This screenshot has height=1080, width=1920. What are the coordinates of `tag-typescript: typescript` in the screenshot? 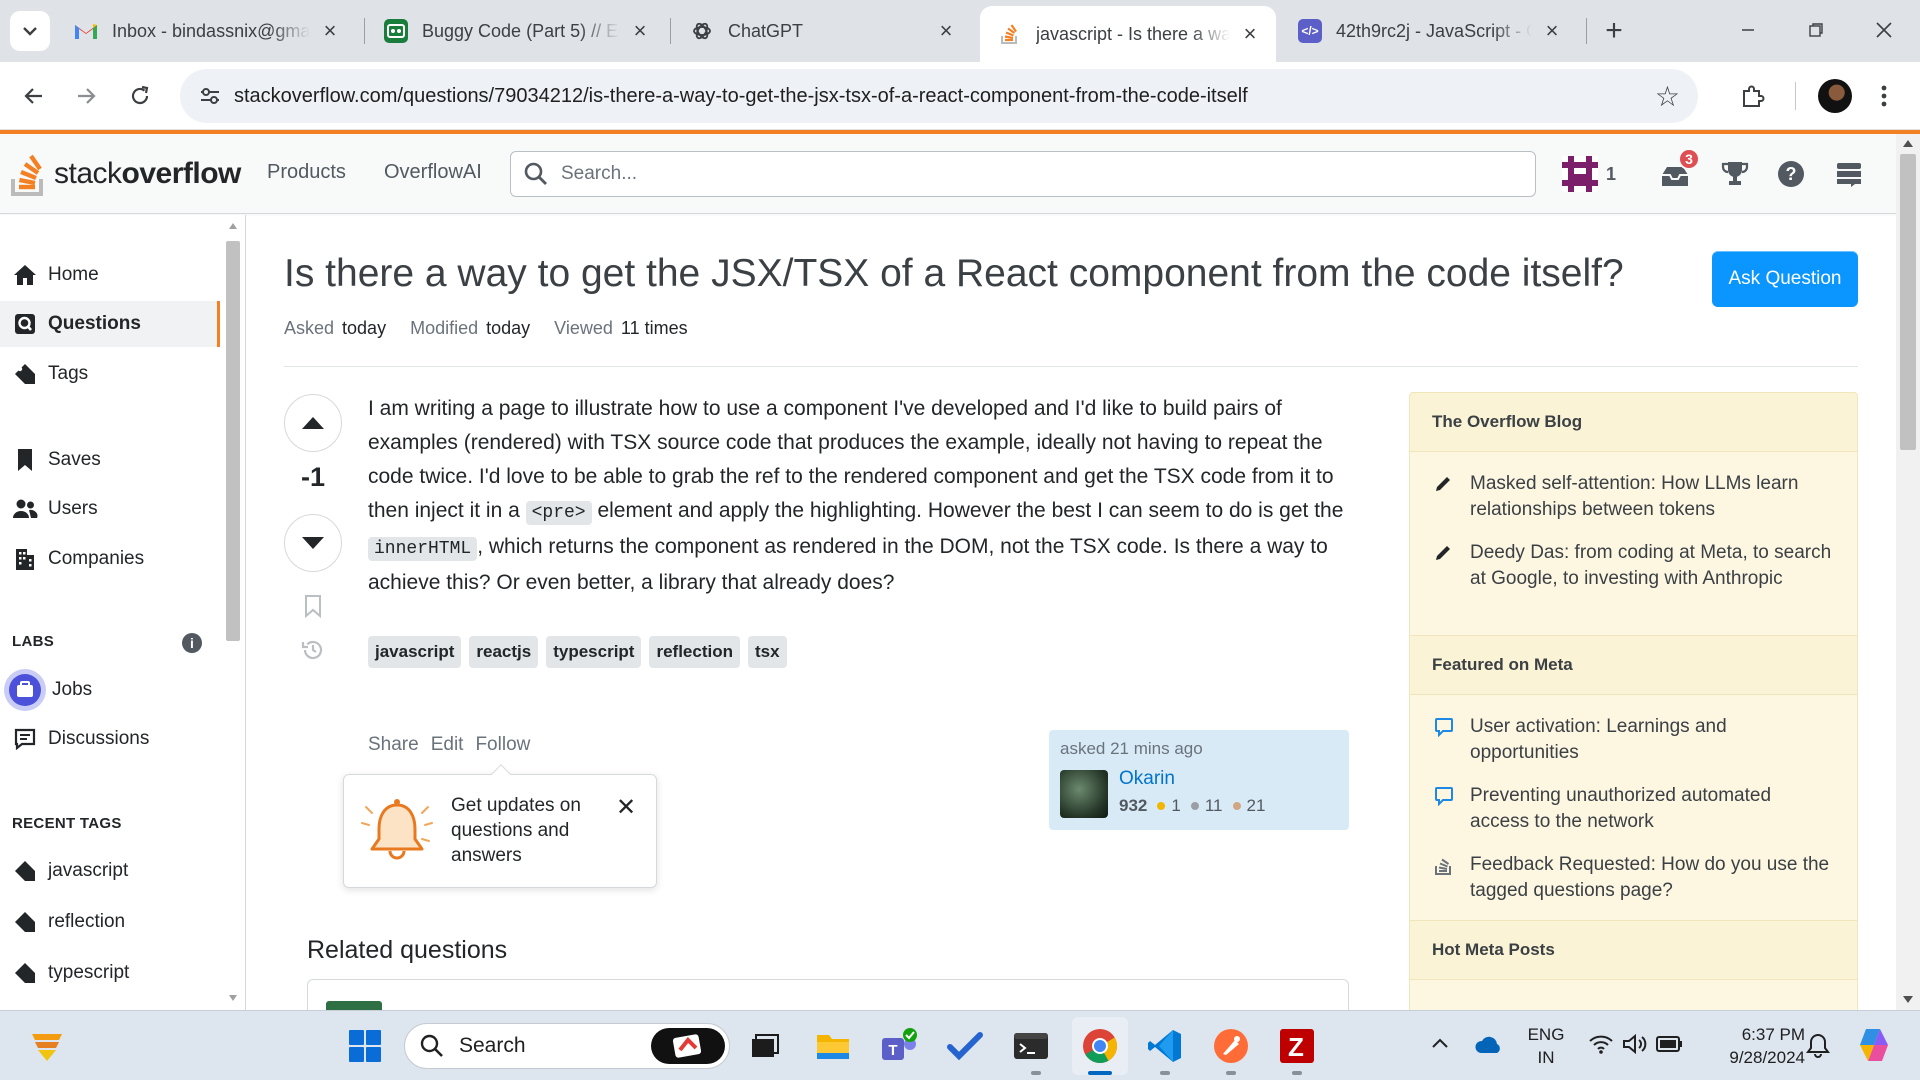 It's located at (594, 652).